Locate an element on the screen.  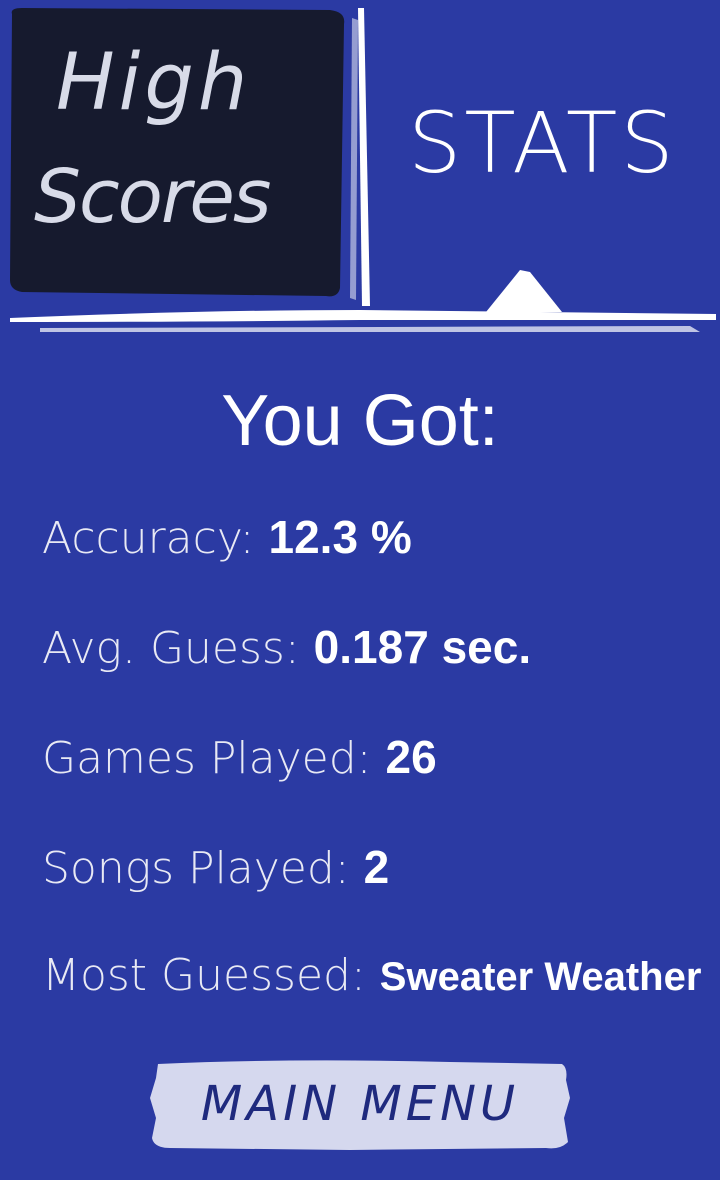
stat-label: Accuracy: is located at coordinates (148, 538).